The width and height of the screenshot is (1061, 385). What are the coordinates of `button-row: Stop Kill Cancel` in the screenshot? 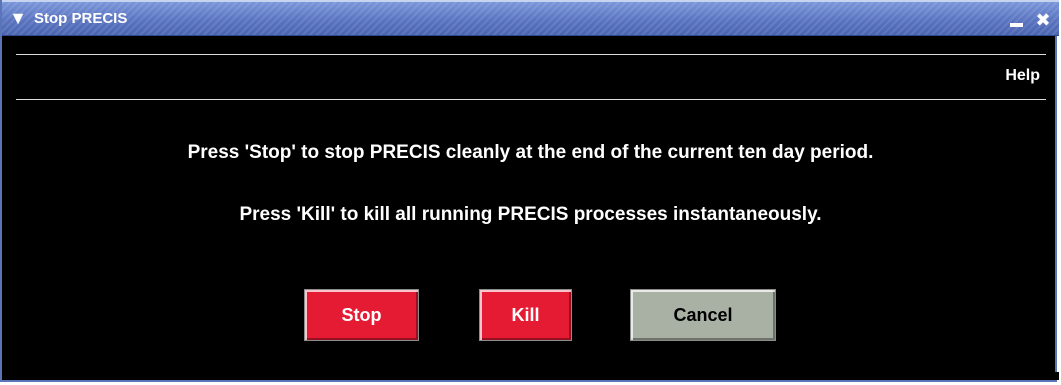 It's located at (530, 316).